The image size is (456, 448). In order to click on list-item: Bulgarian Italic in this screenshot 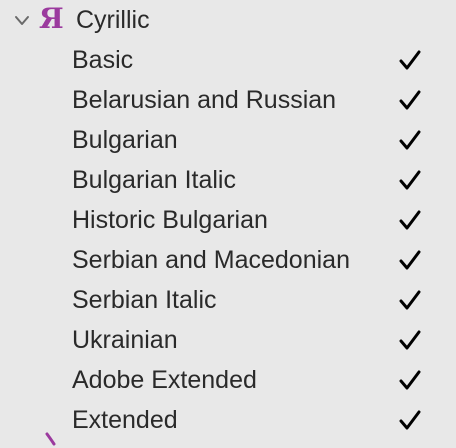, I will do `click(228, 180)`.